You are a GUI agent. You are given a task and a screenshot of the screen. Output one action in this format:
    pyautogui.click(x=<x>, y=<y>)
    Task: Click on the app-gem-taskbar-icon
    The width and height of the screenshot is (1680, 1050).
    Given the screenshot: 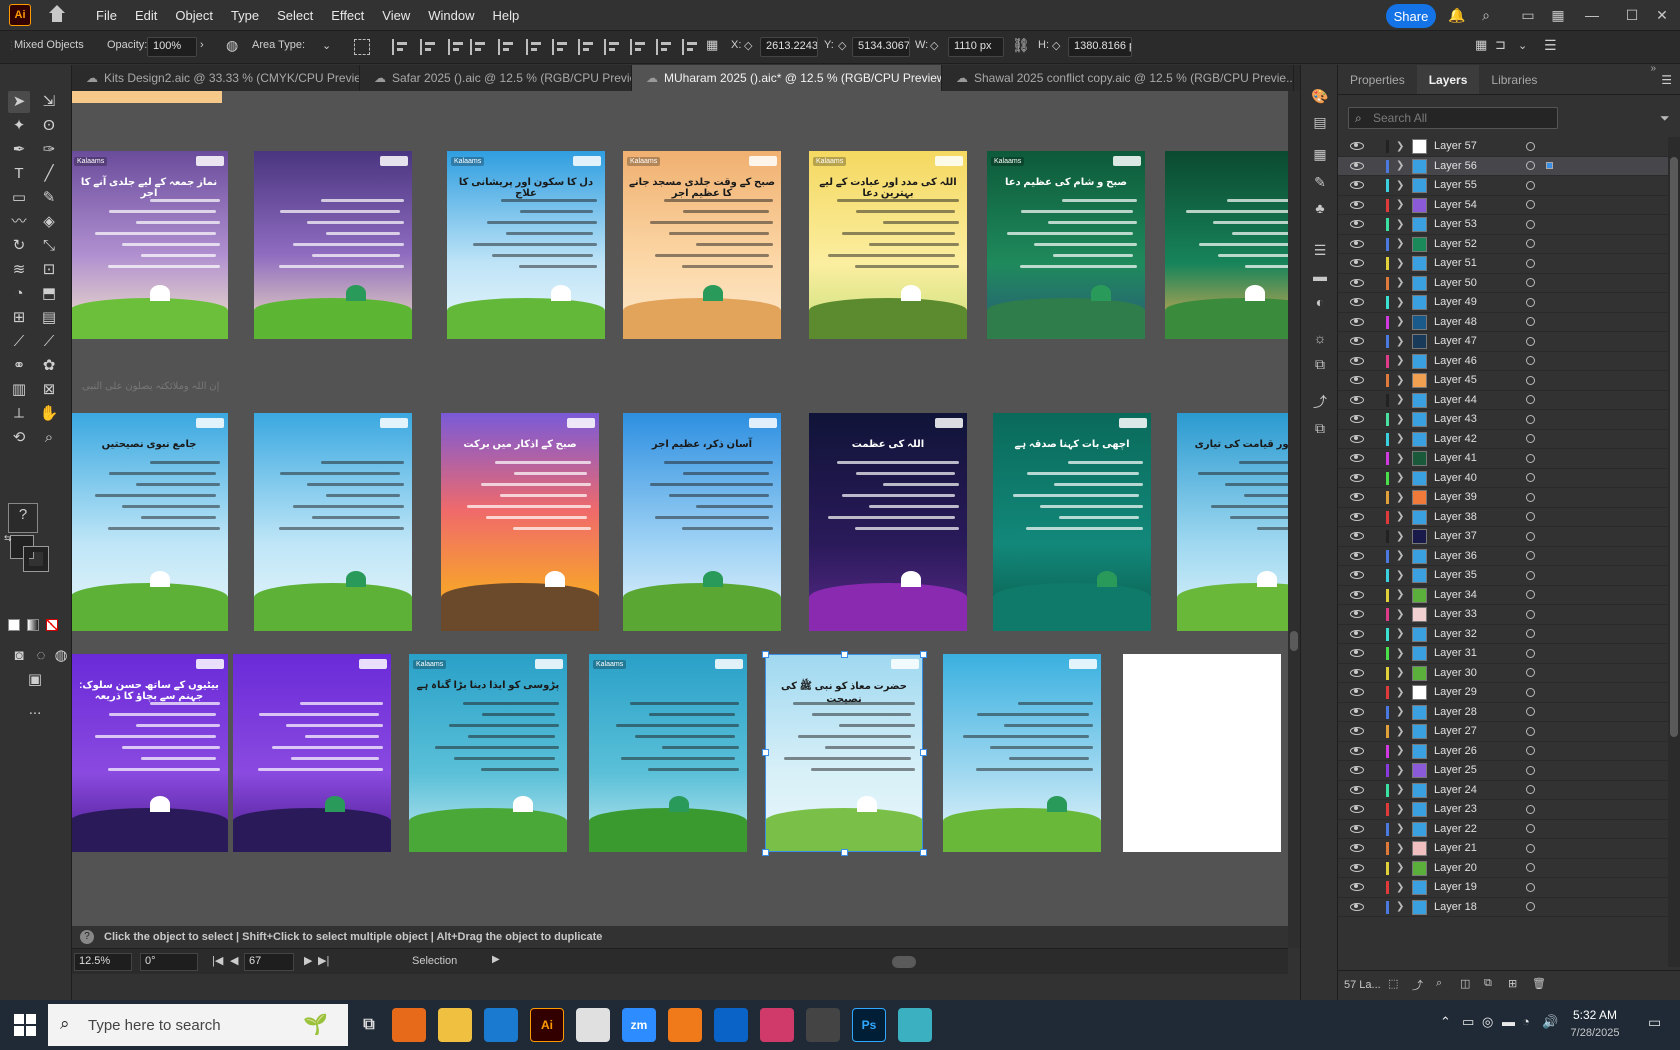 What is the action you would take?
    pyautogui.click(x=915, y=1025)
    